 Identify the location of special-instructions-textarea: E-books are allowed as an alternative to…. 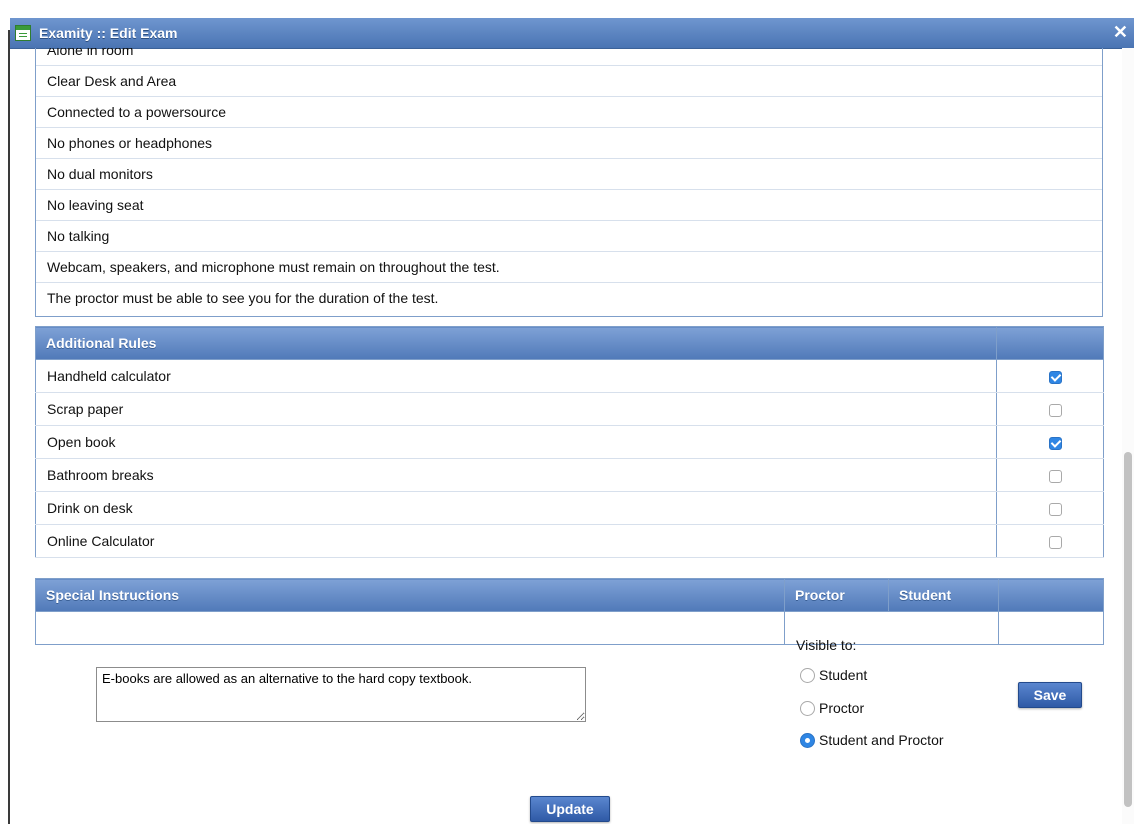
(341, 694).